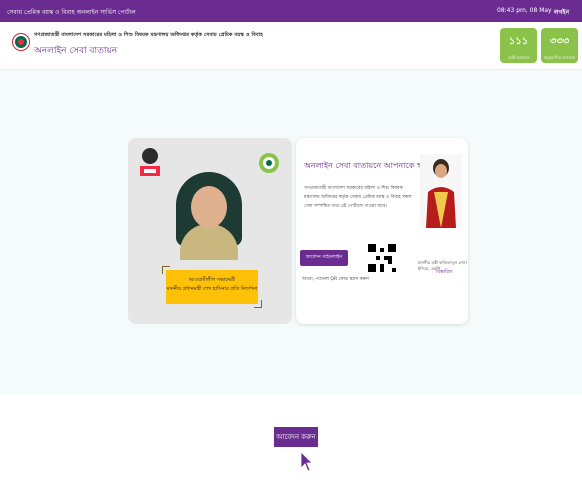 The width and height of the screenshot is (582, 488). What do you see at coordinates (441, 191) in the screenshot?
I see `officer-photo` at bounding box center [441, 191].